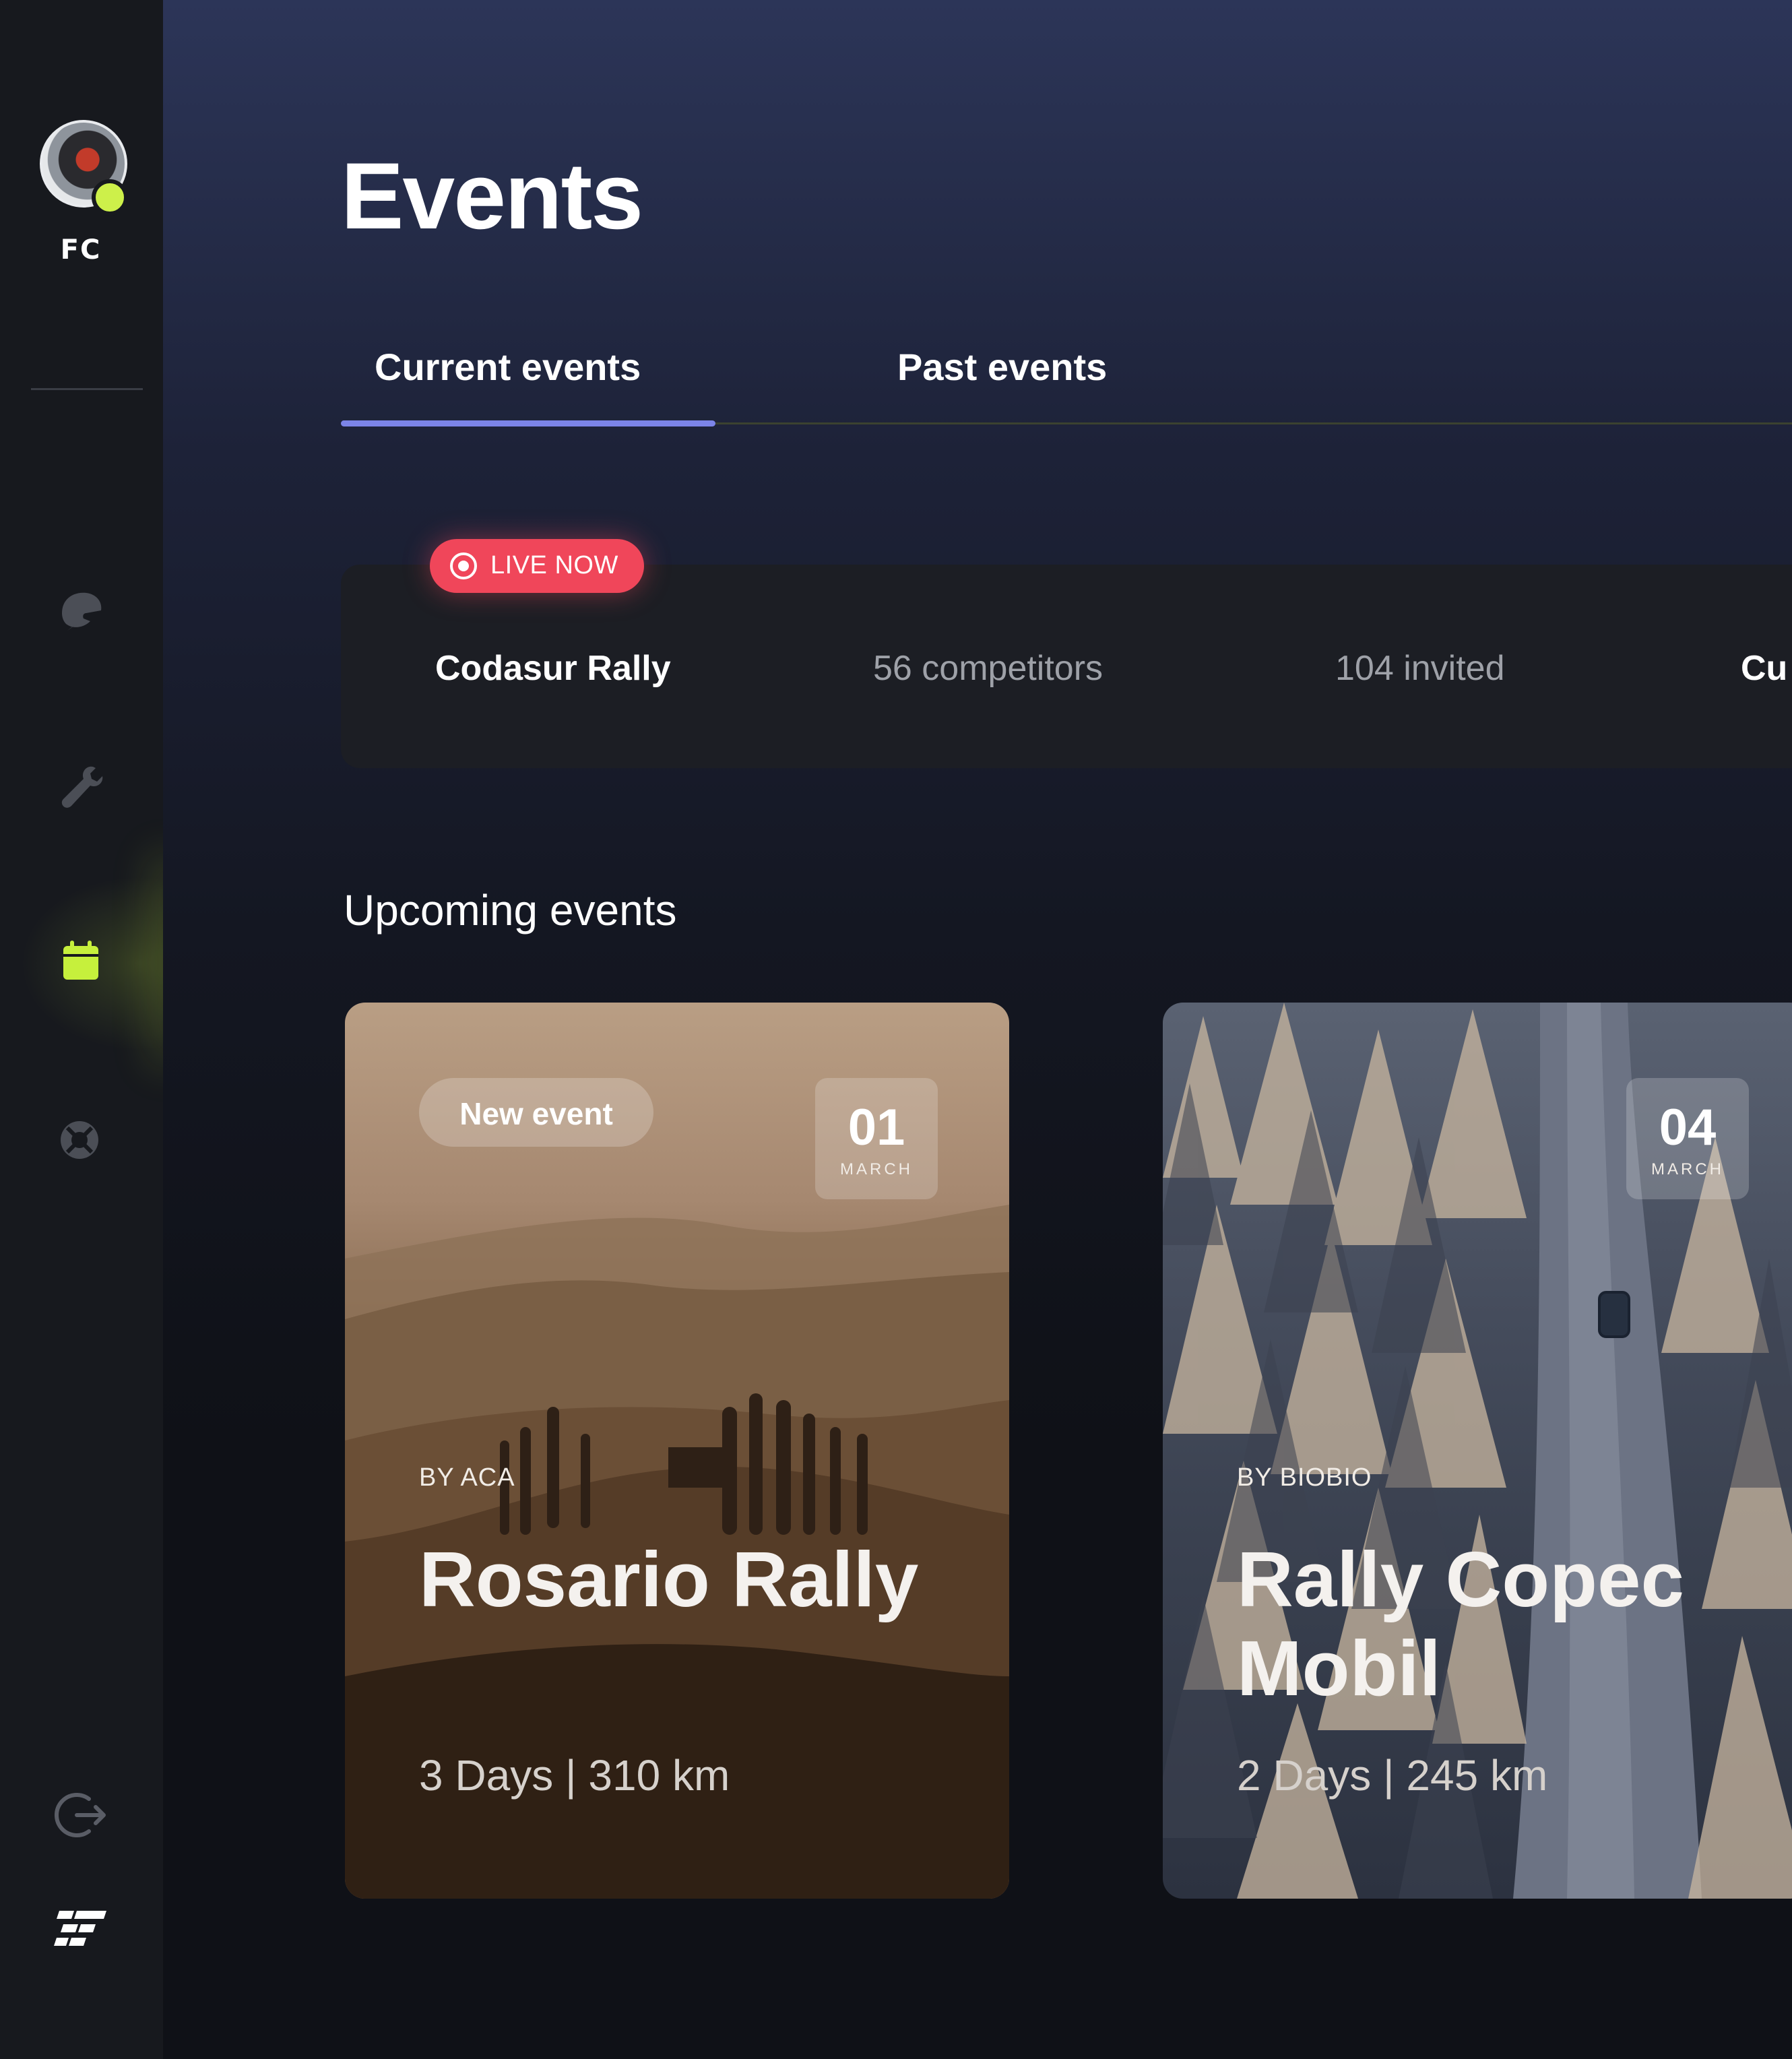 Image resolution: width=1792 pixels, height=2059 pixels. Describe the element at coordinates (82, 1925) in the screenshot. I see `checkered-flag-logo` at that location.